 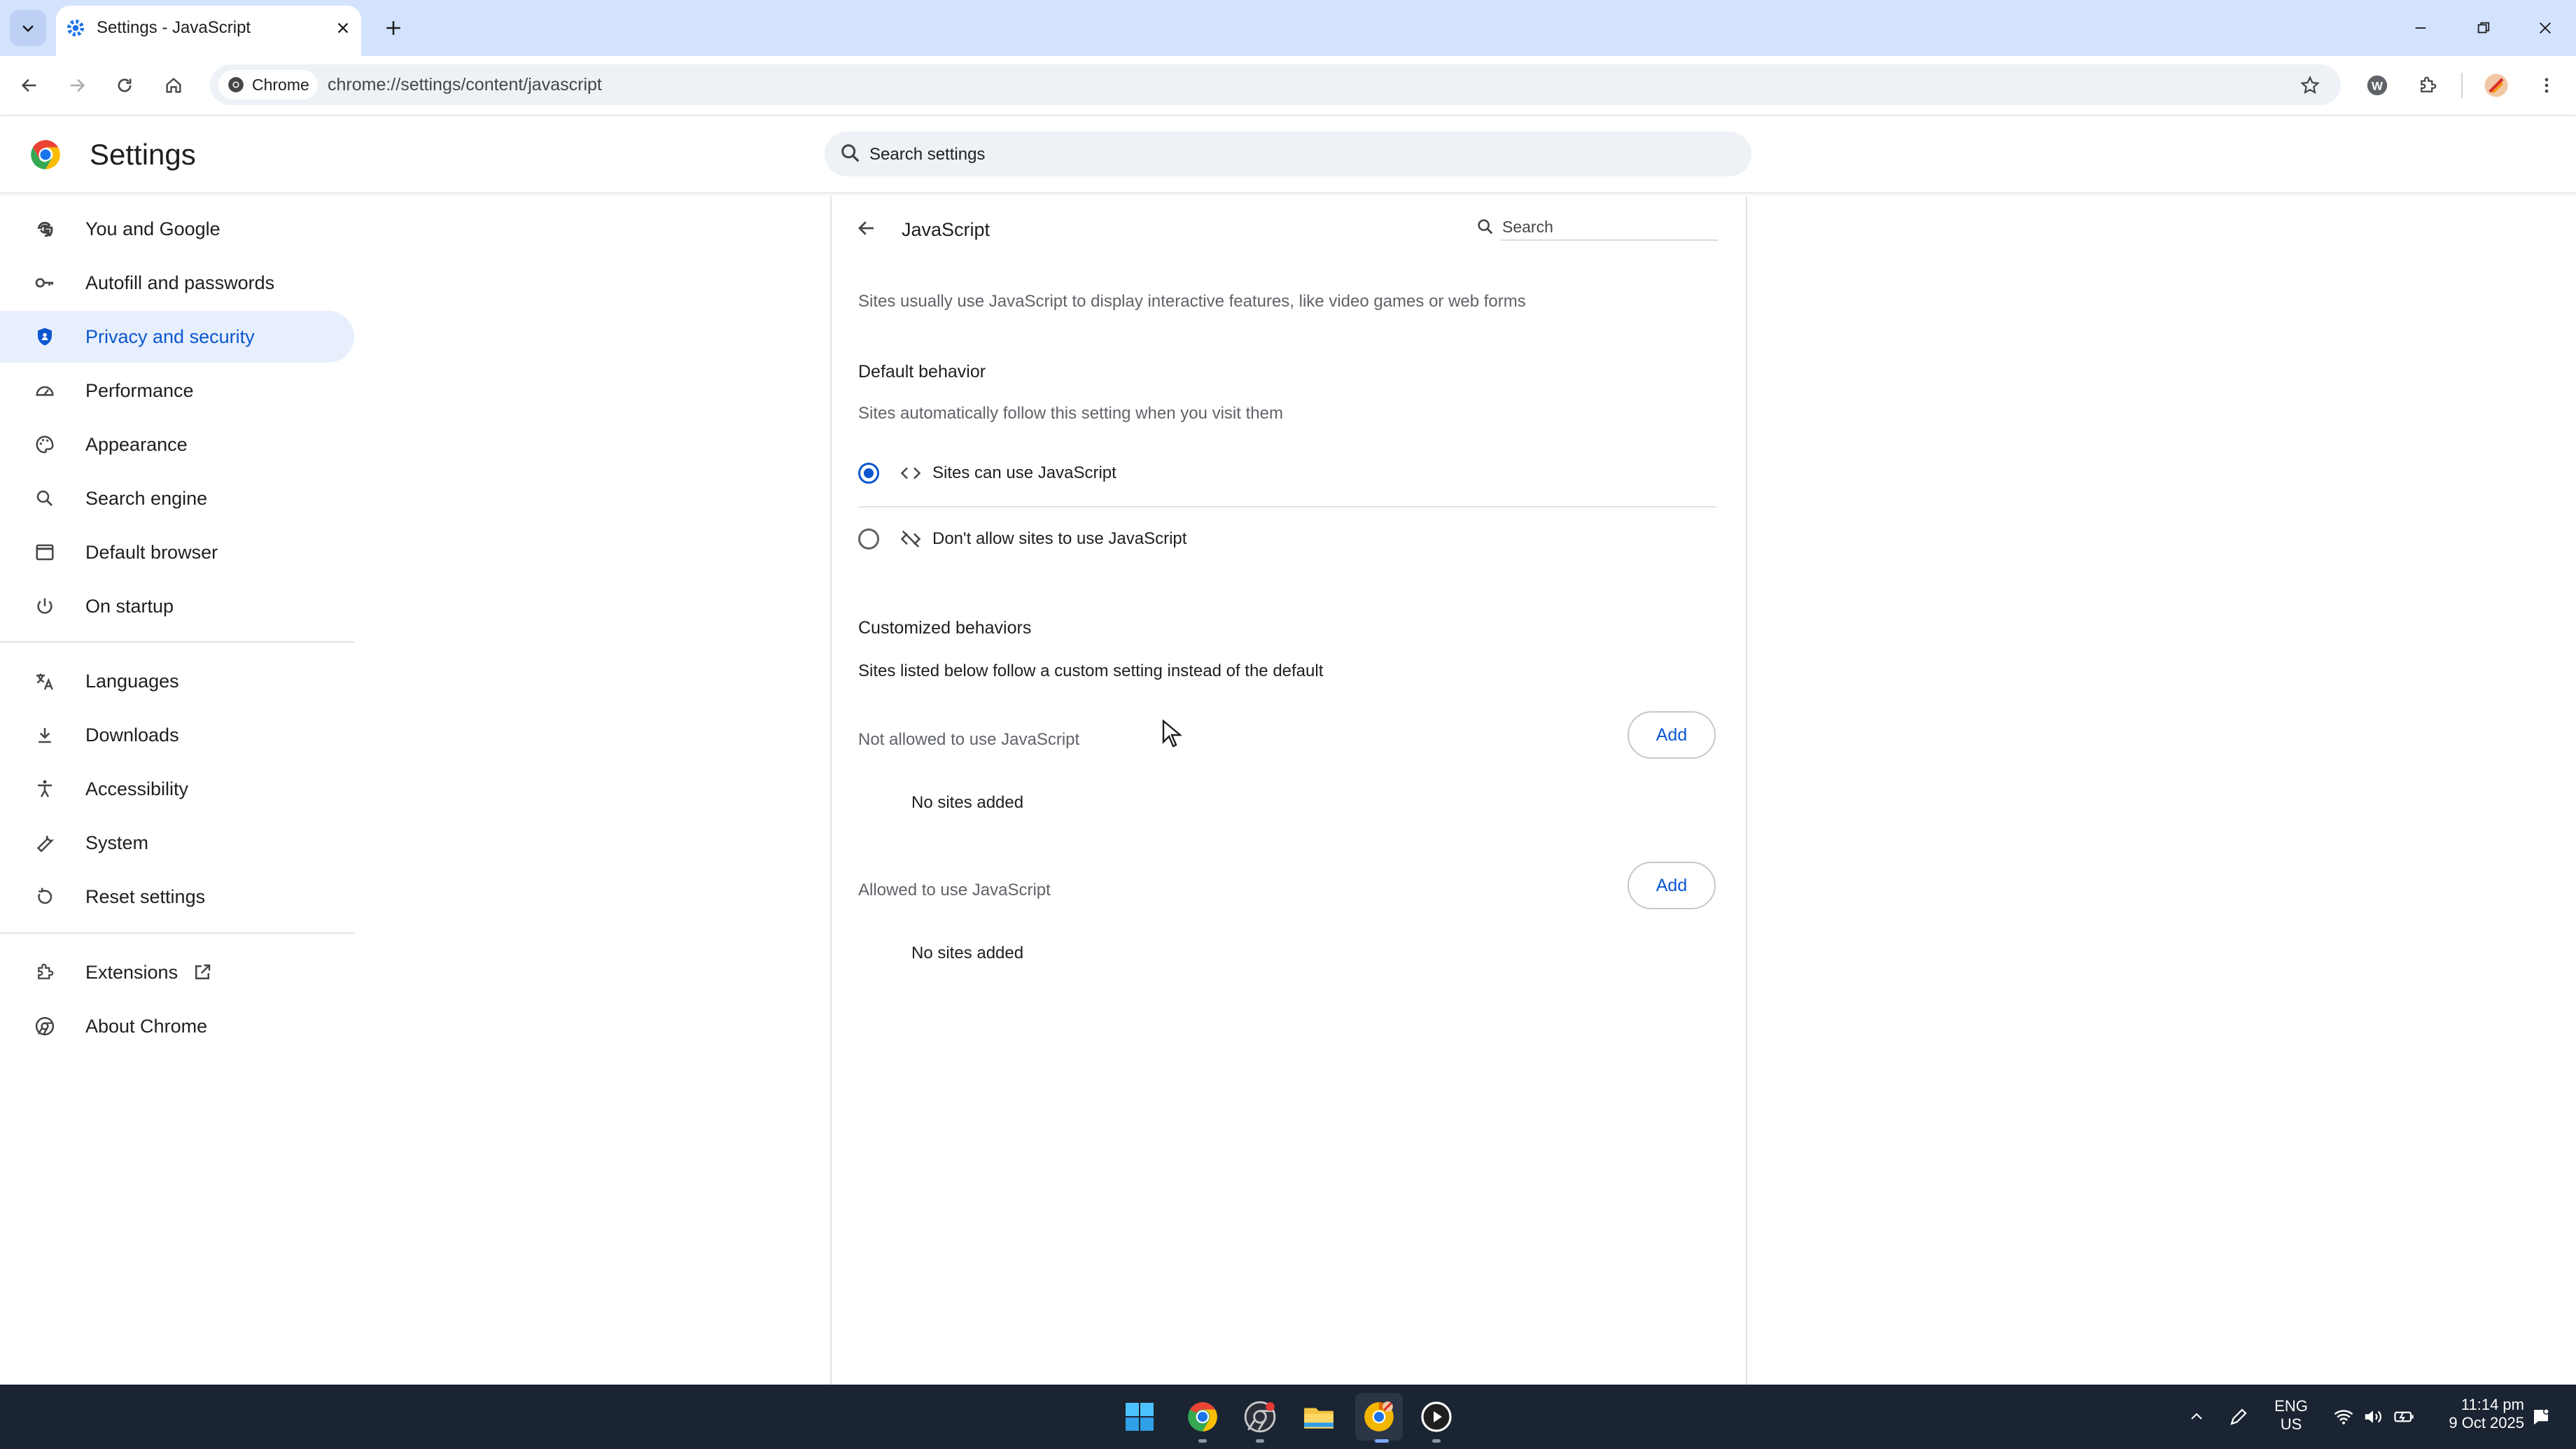 I want to click on taskbar-chrome-app, so click(x=1202, y=1417).